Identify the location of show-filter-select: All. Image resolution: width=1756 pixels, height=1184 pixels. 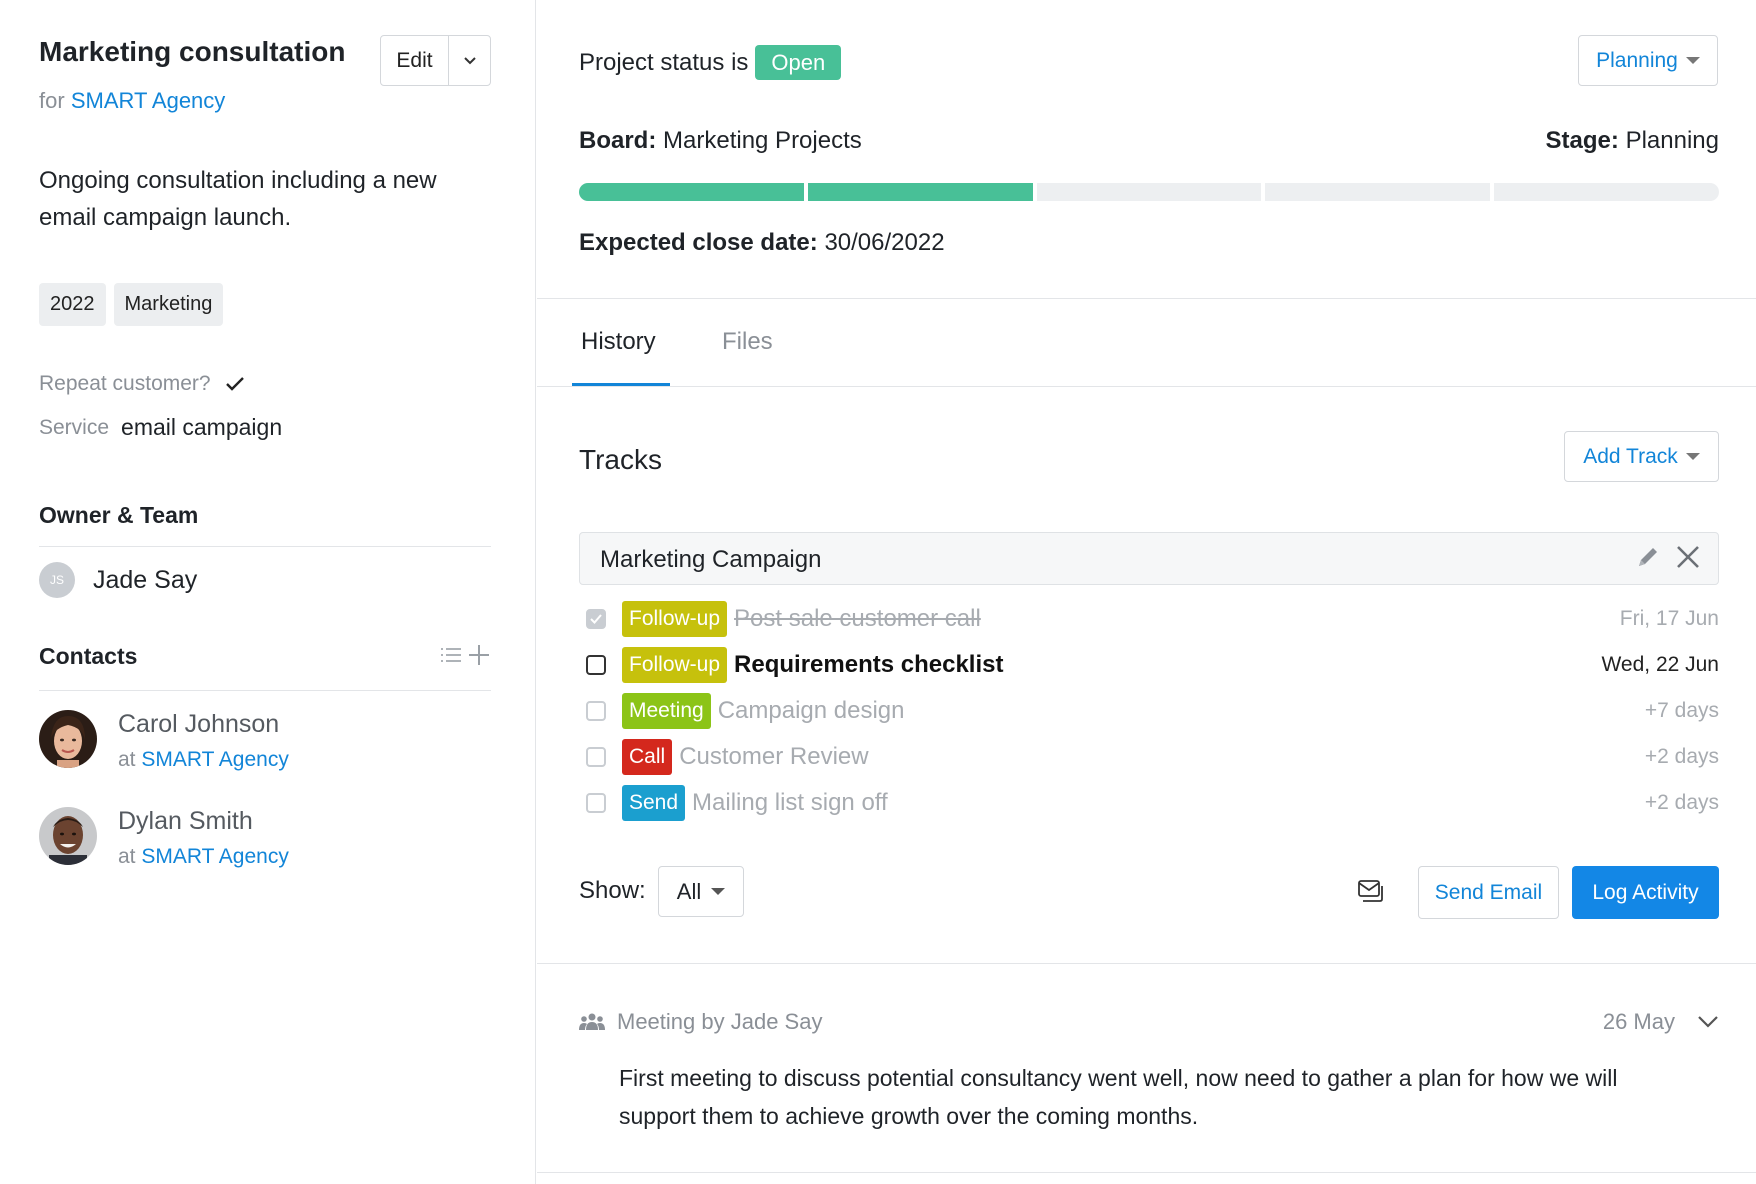
(701, 891).